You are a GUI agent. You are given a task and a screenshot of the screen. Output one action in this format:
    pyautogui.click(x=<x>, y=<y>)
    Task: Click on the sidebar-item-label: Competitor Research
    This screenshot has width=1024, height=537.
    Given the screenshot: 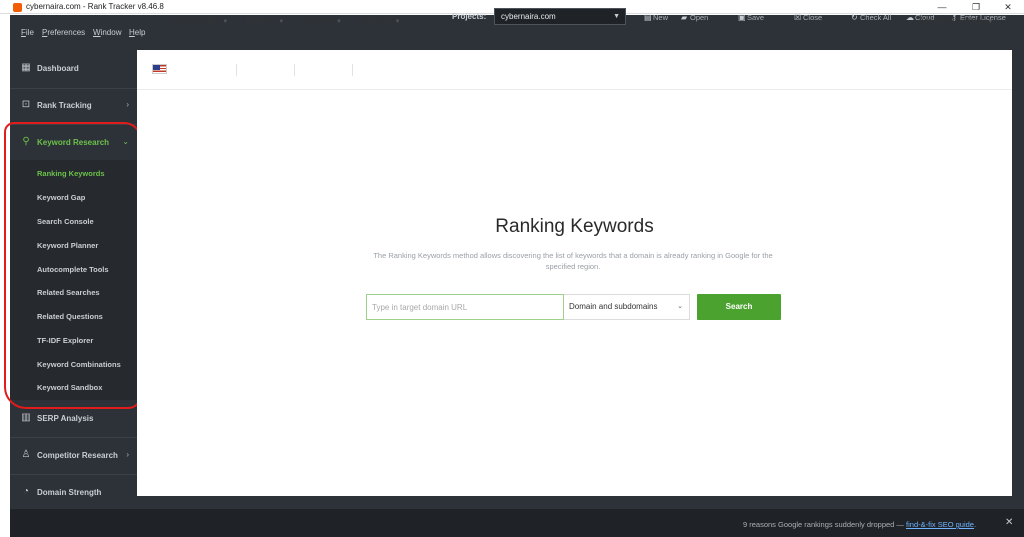 What is the action you would take?
    pyautogui.click(x=77, y=455)
    